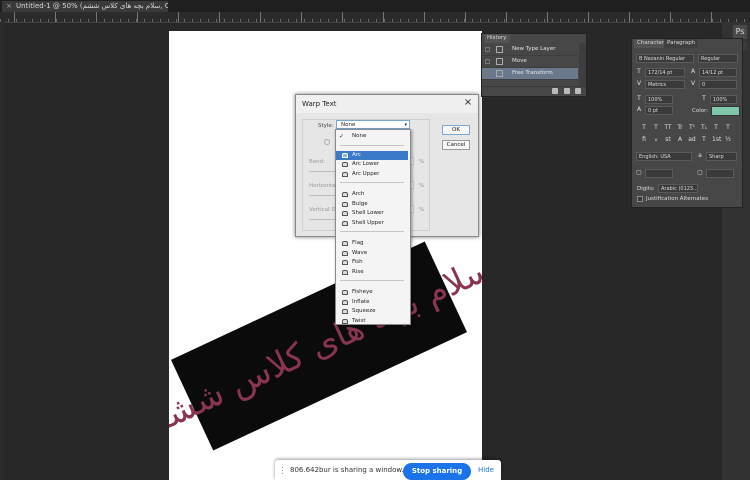 This screenshot has height=480, width=750. What do you see at coordinates (700, 172) in the screenshot?
I see `scale-b-icon: ▢` at bounding box center [700, 172].